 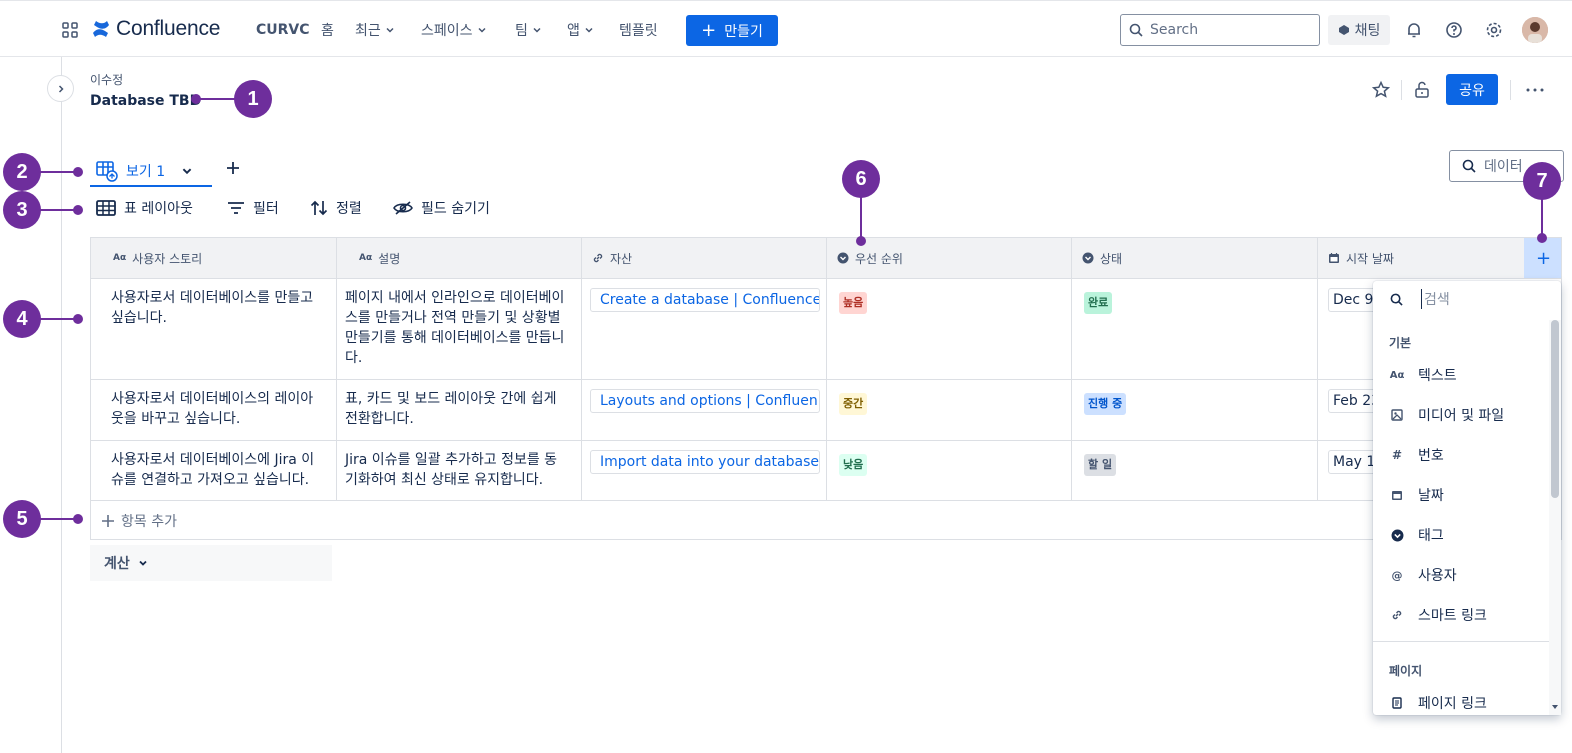 I want to click on hash-icon: #, so click(x=1397, y=455).